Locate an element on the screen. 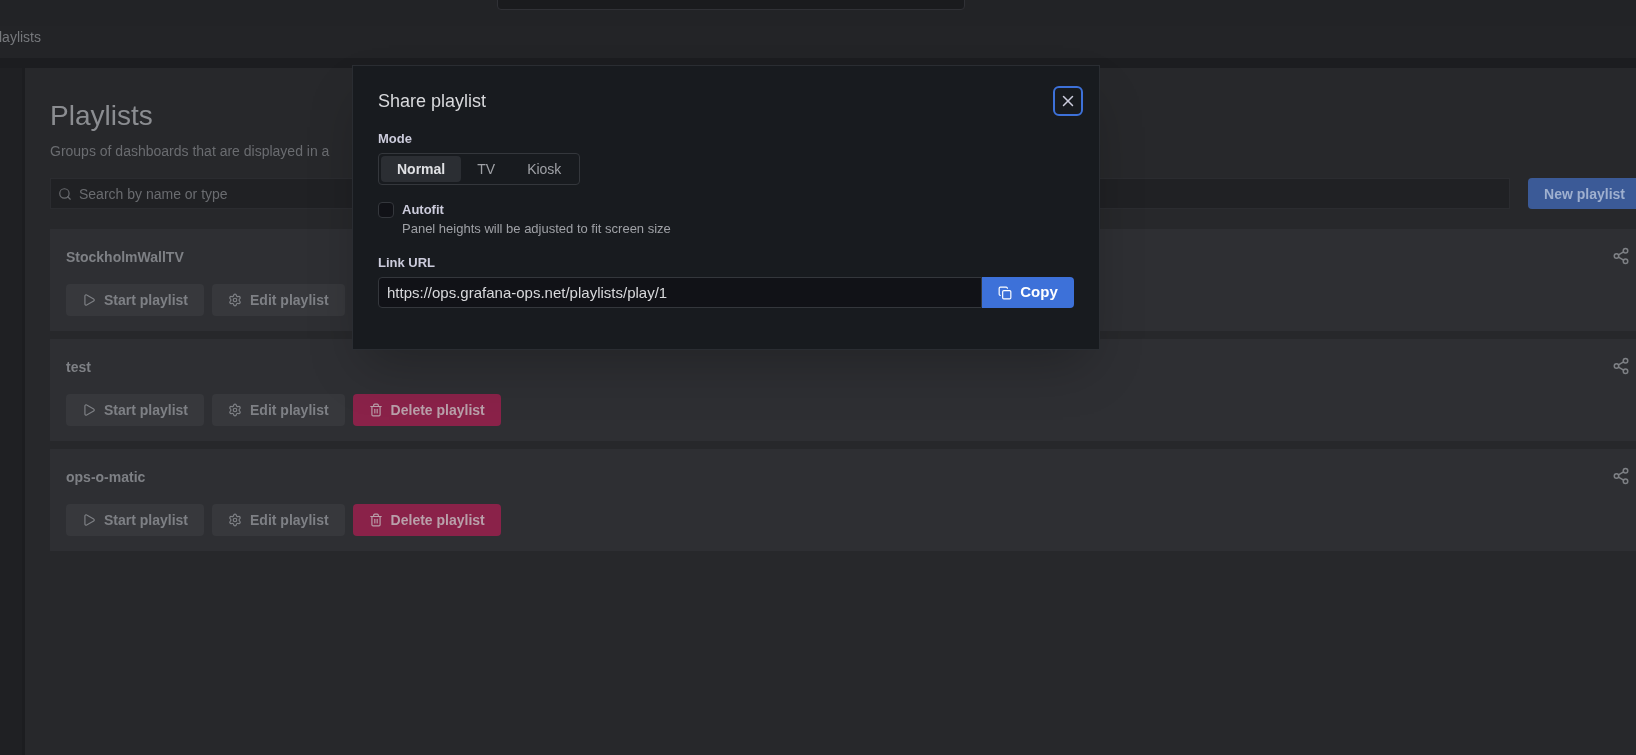 The image size is (1636, 755). autofit-description: Panel heights will be adjusted to fit screen size is located at coordinates (536, 229).